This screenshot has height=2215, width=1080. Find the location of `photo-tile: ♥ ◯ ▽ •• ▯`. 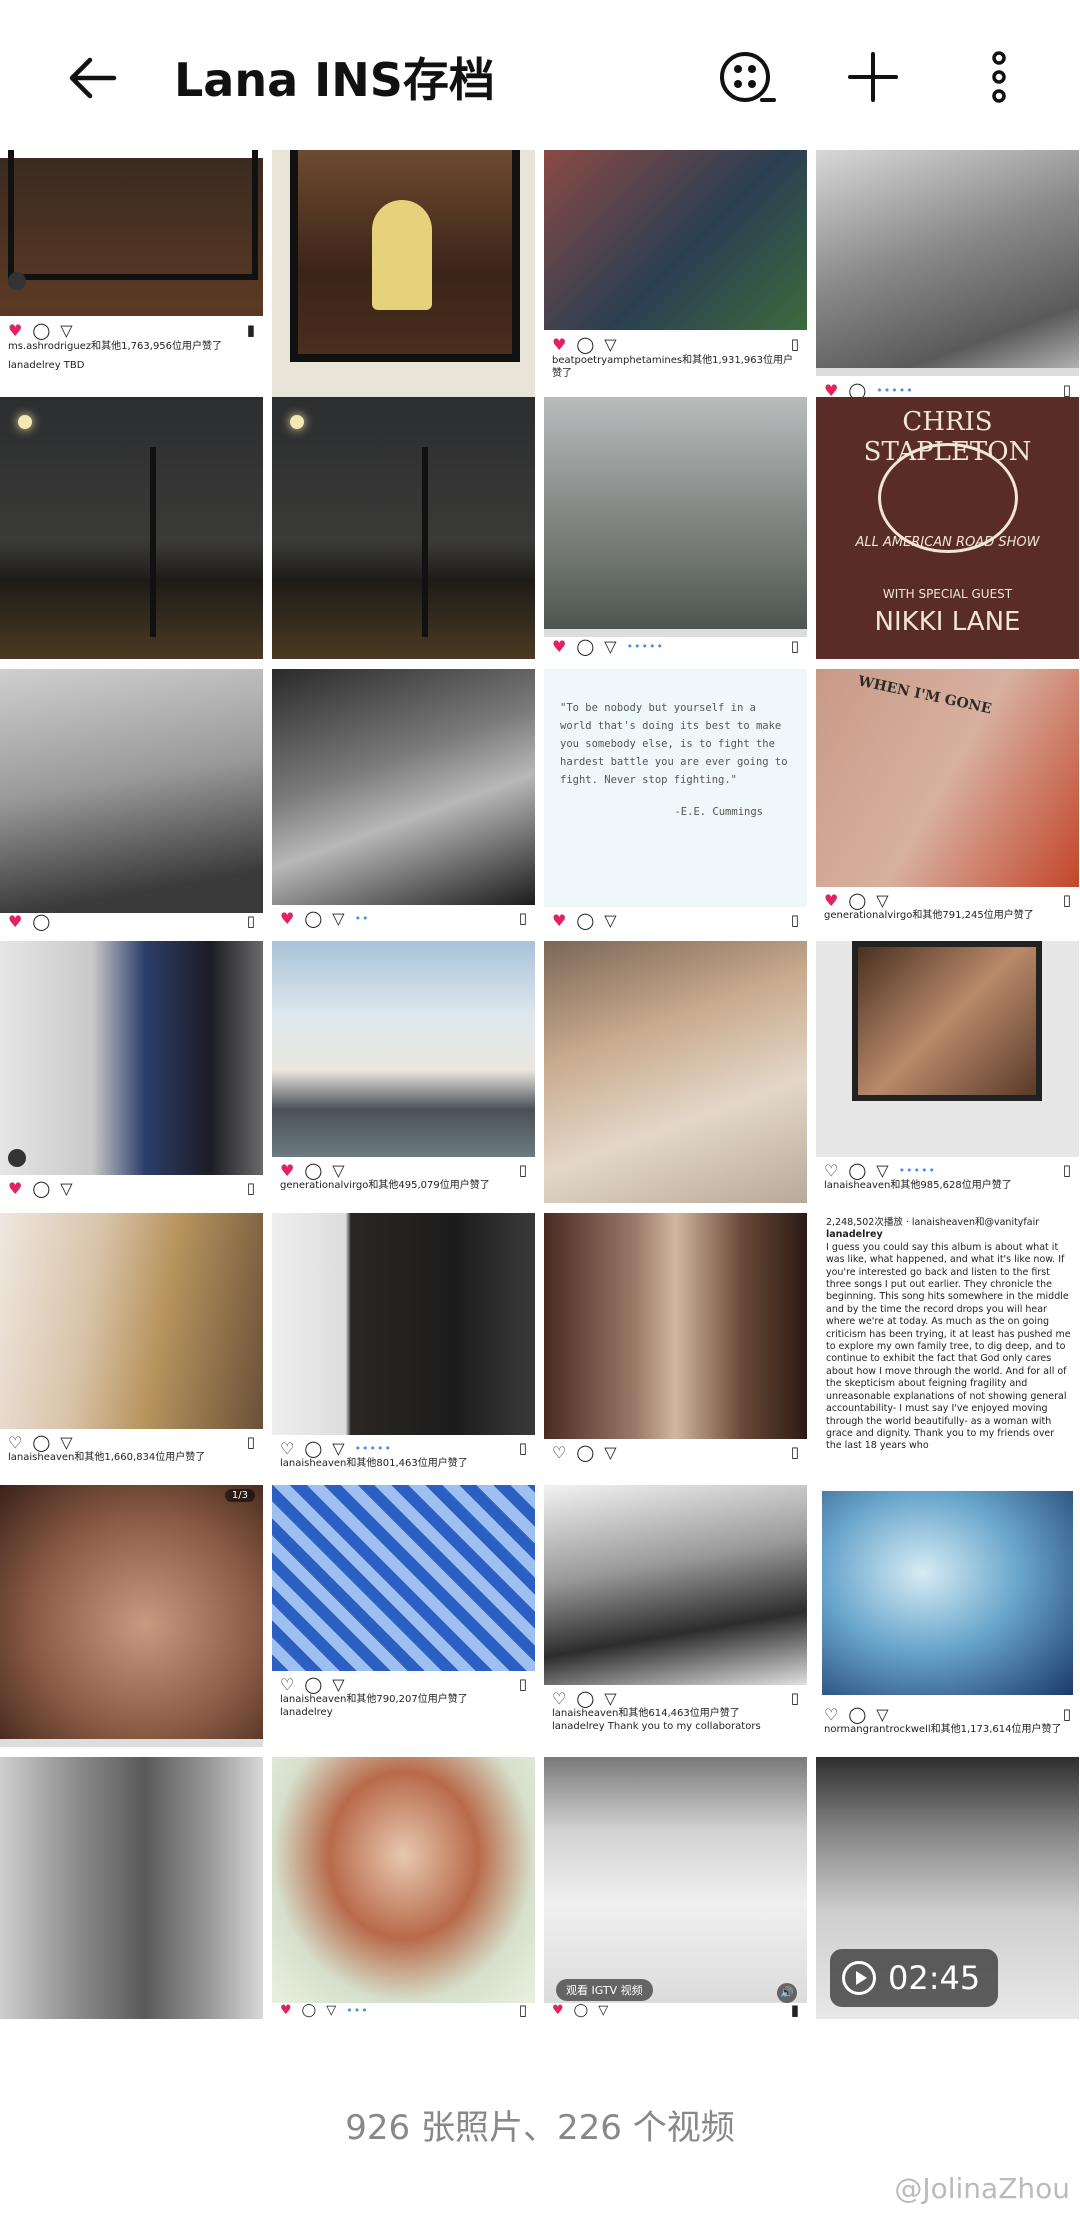

photo-tile: ♥ ◯ ▽ •• ▯ is located at coordinates (403, 800).